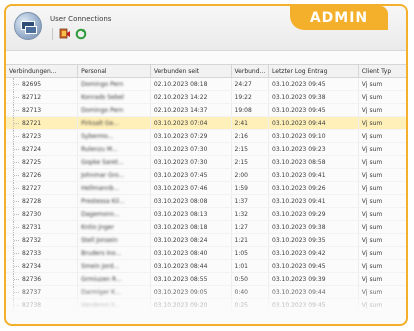 This screenshot has height=331, width=414. Describe the element at coordinates (65, 34) in the screenshot. I see `disconnect-button` at that location.